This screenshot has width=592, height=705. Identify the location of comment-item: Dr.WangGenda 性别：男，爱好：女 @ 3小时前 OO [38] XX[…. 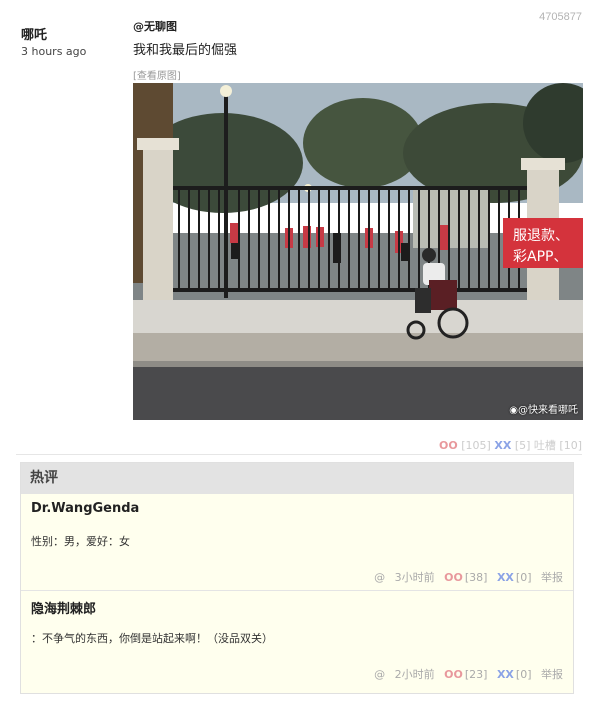
(297, 542).